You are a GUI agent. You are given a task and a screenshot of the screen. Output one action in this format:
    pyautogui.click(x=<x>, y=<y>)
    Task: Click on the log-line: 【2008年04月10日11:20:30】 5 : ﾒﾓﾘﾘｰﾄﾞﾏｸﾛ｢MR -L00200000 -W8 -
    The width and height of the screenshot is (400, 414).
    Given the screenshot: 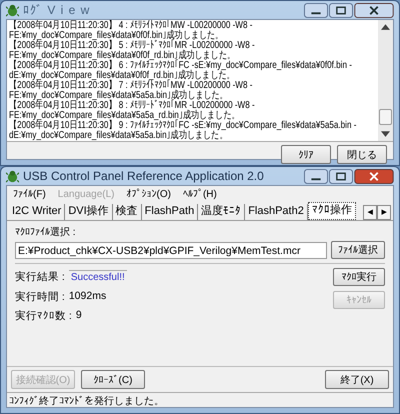 What is the action you would take?
    pyautogui.click(x=132, y=46)
    